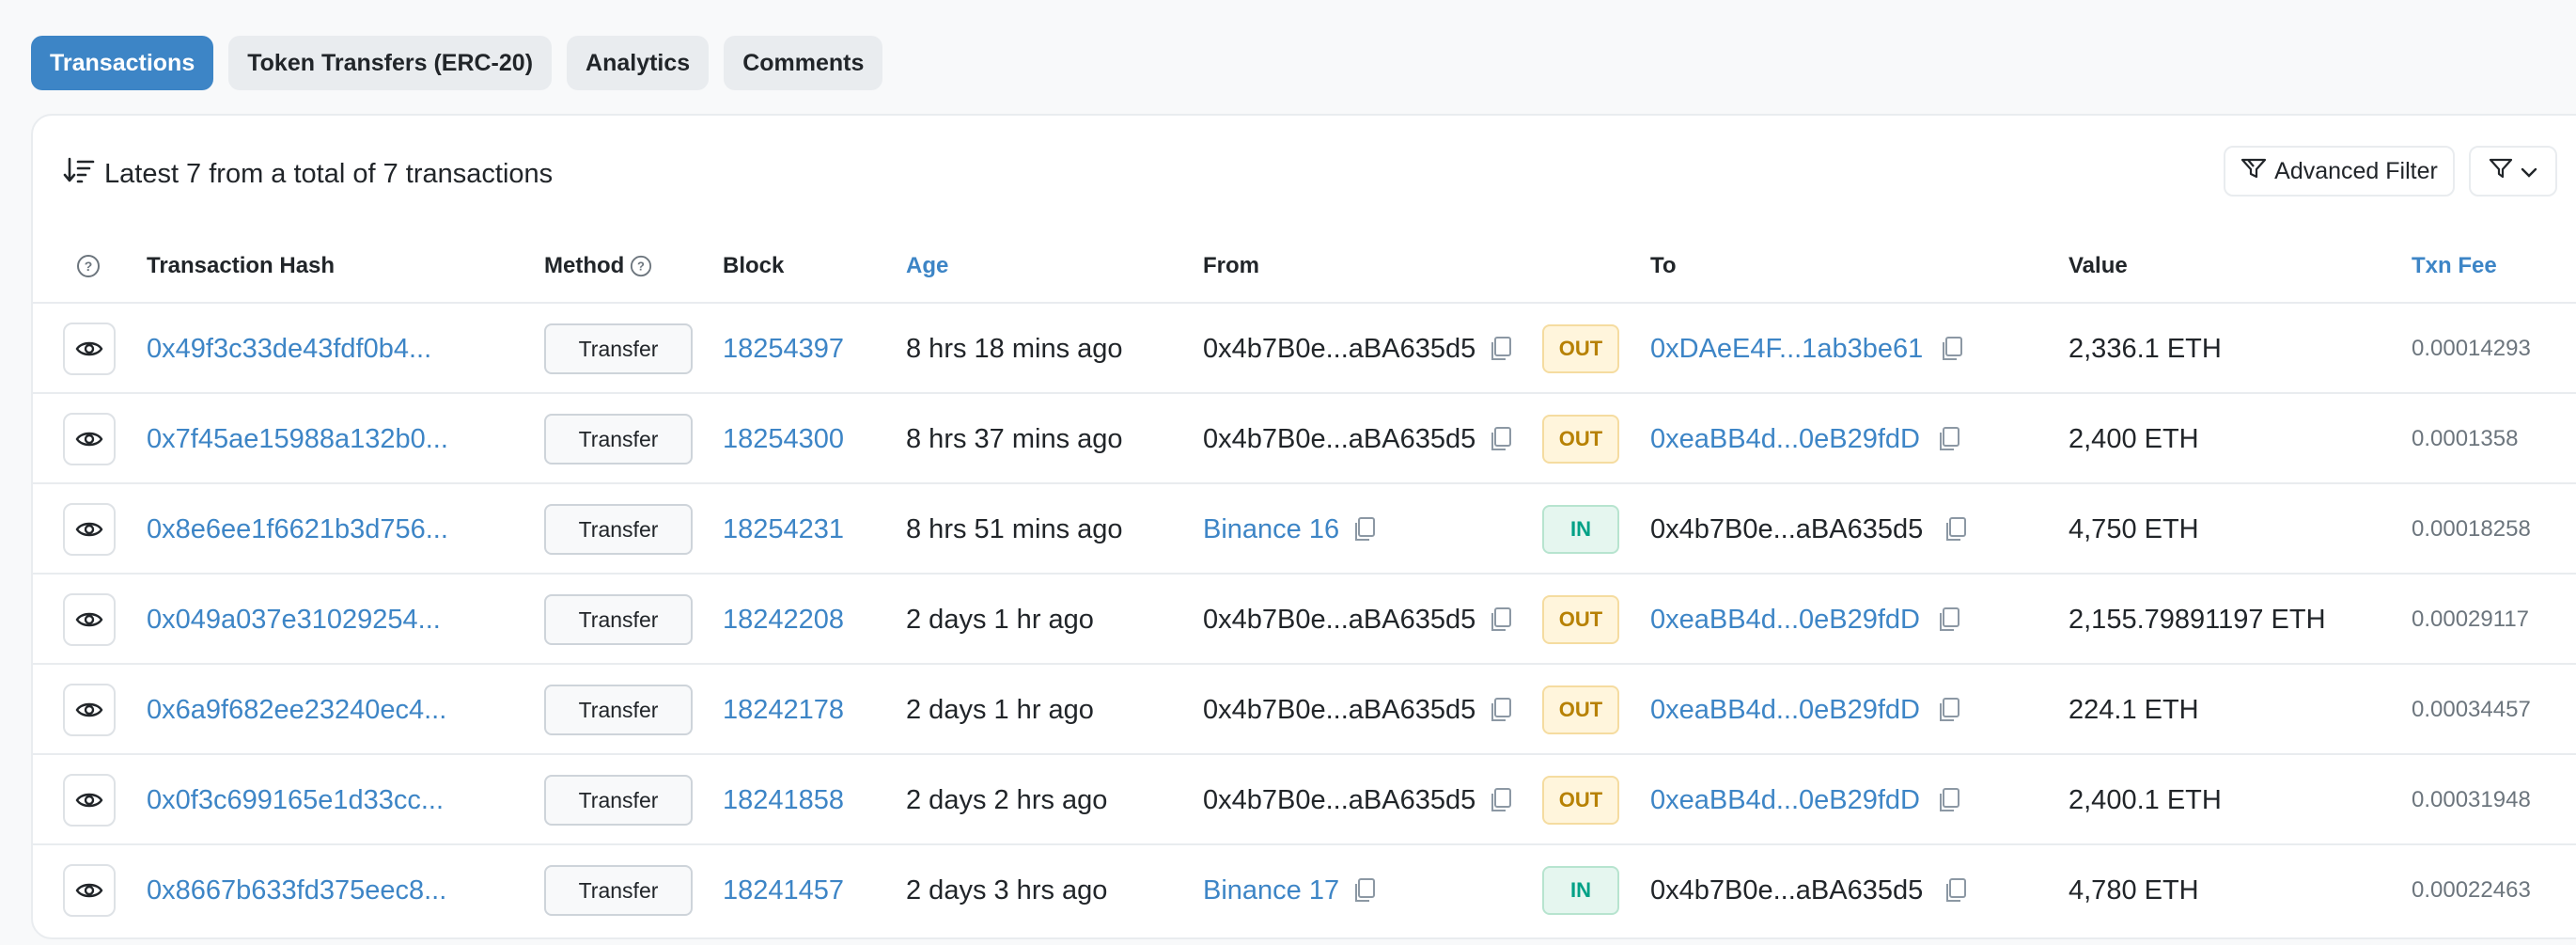 This screenshot has height=945, width=2576. I want to click on tab-transactions: Transactions, so click(122, 63).